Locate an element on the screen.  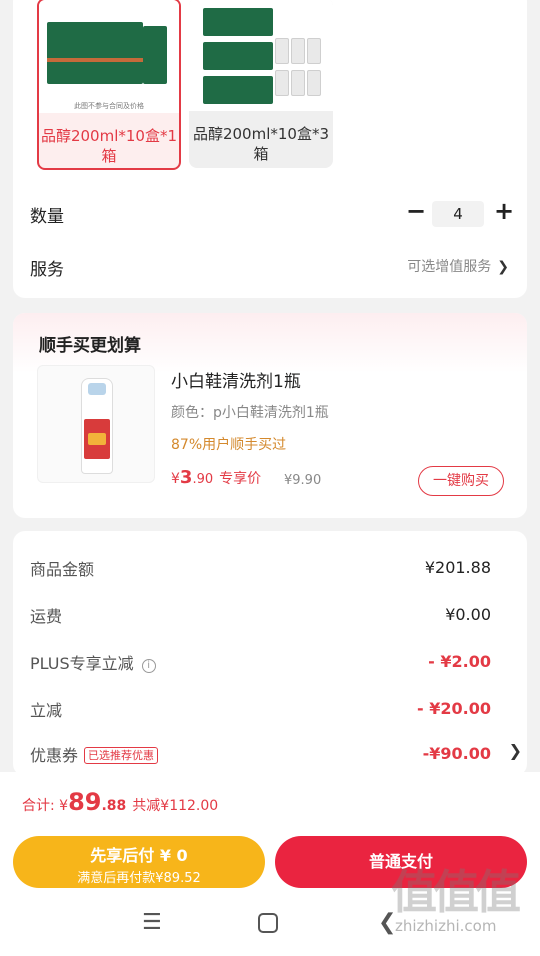
bottle-icon is located at coordinates (97, 426).